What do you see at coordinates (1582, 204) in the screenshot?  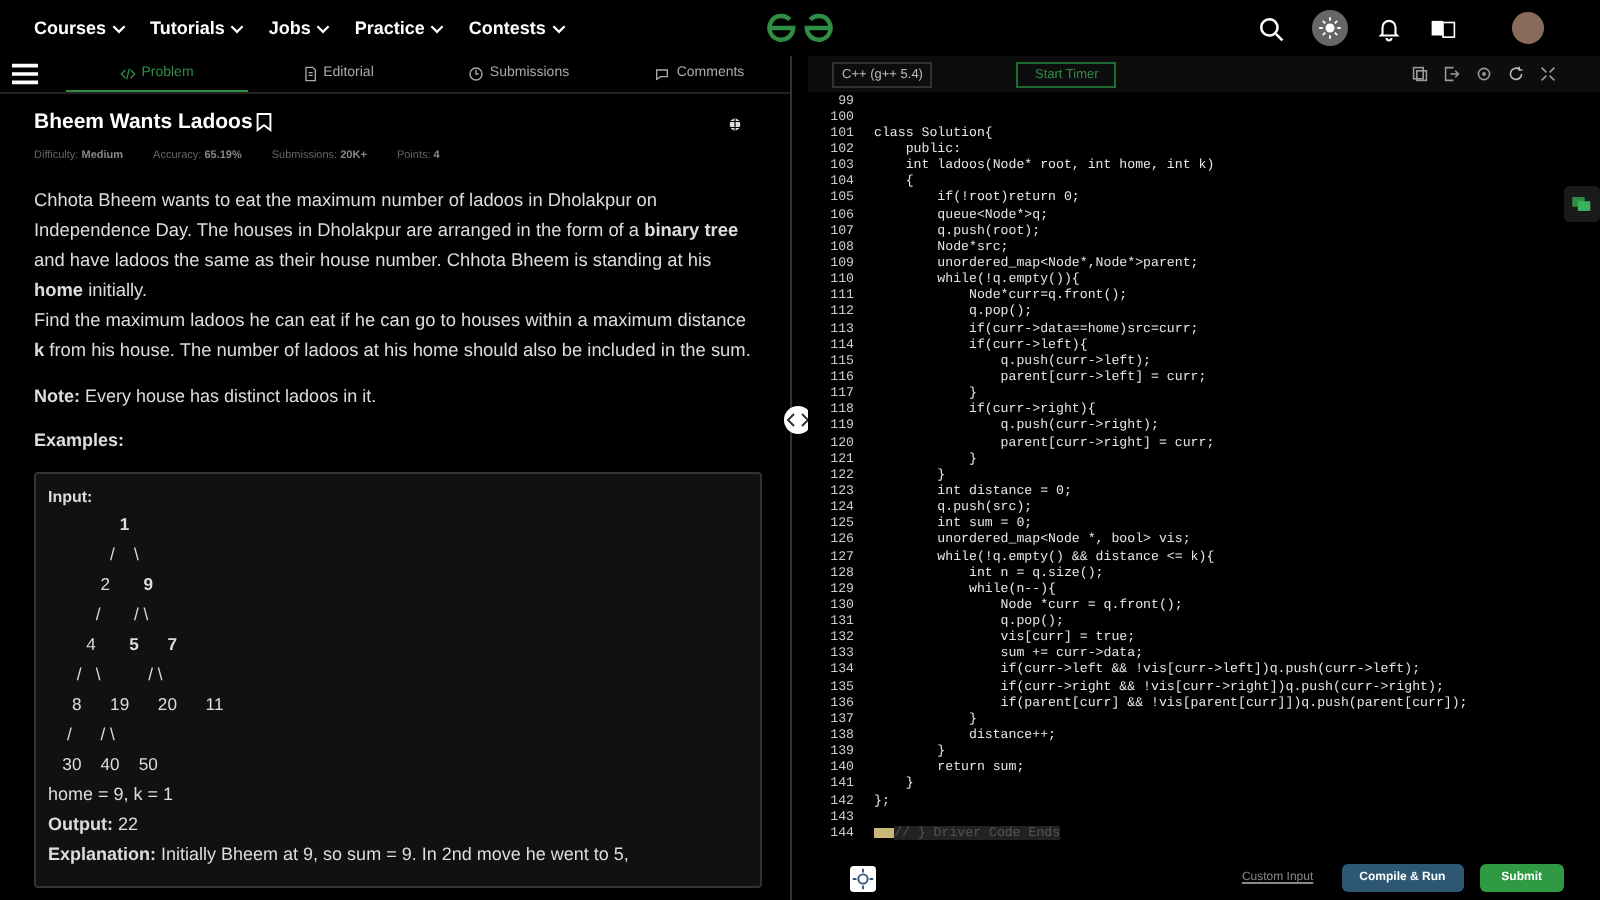 I see `chat-icon` at bounding box center [1582, 204].